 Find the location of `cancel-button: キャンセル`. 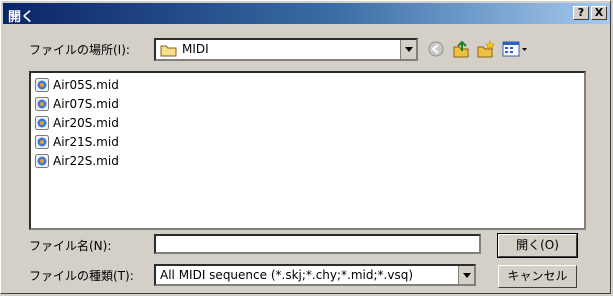

cancel-button: キャンセル is located at coordinates (537, 276).